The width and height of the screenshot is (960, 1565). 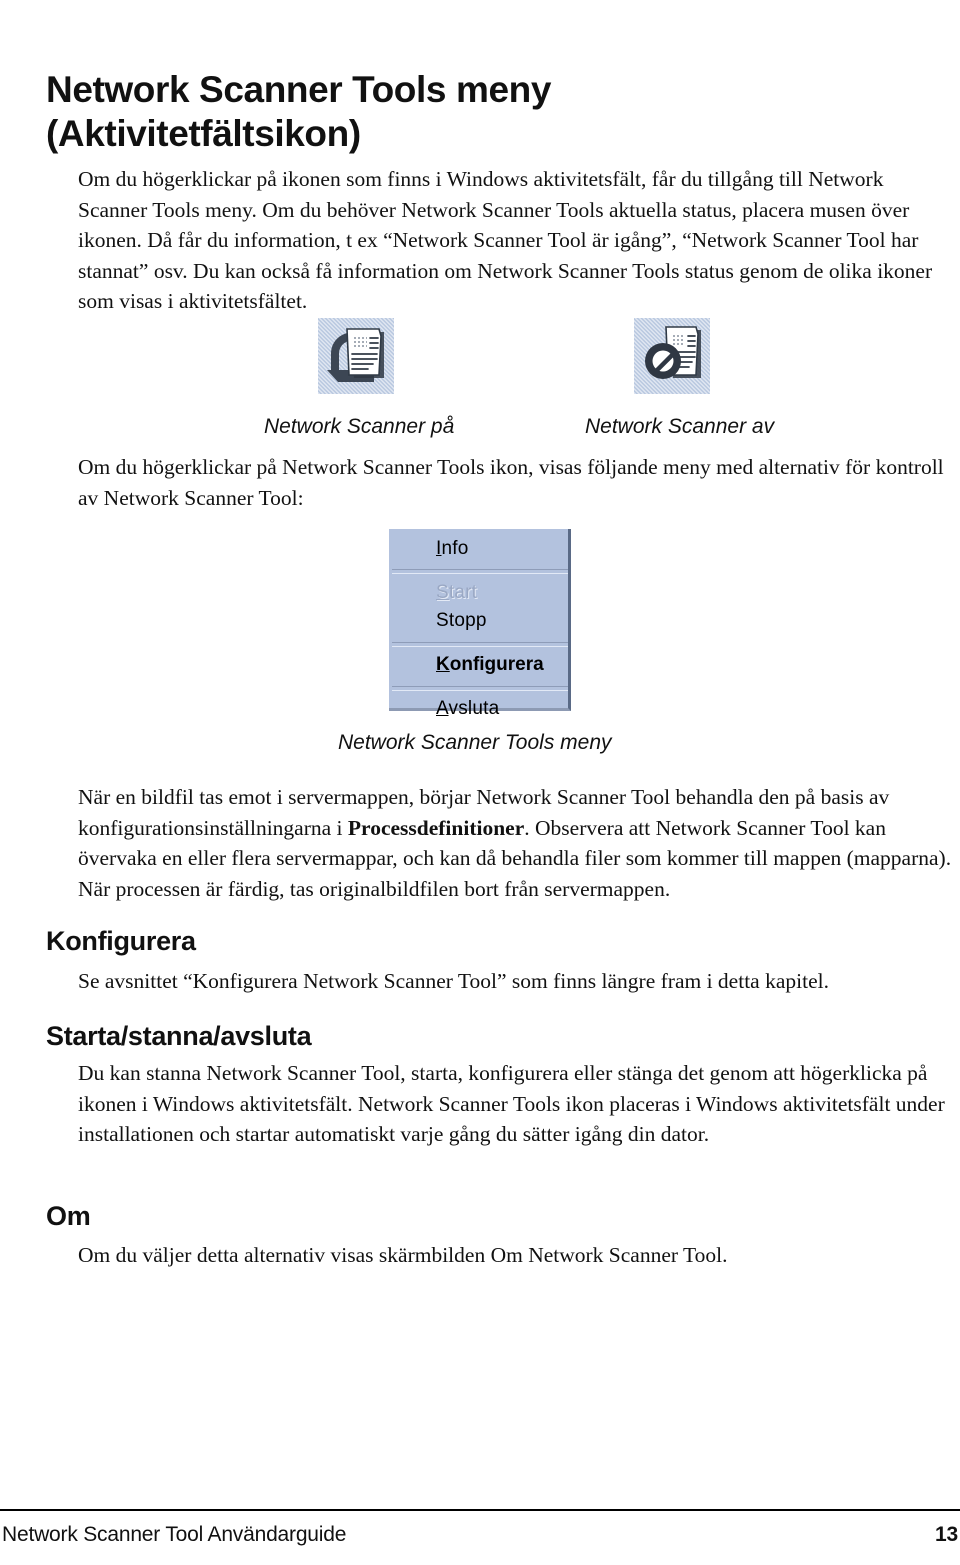 I want to click on menu-item-avsluta-label: vsluta, so click(x=474, y=708).